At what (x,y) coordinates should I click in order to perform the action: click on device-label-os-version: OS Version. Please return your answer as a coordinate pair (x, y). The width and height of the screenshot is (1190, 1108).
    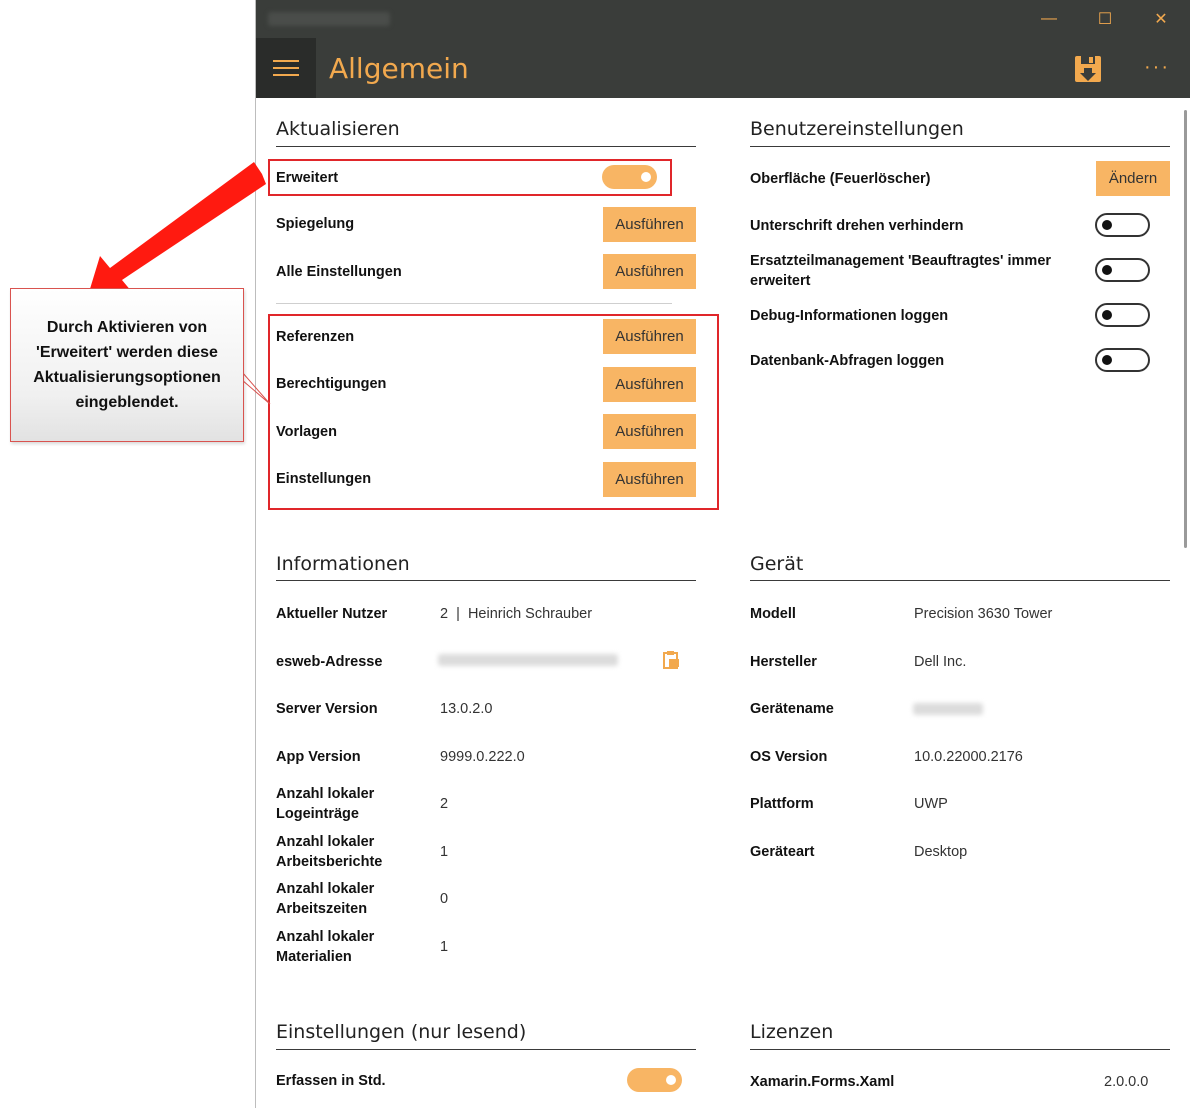
    Looking at the image, I should click on (789, 757).